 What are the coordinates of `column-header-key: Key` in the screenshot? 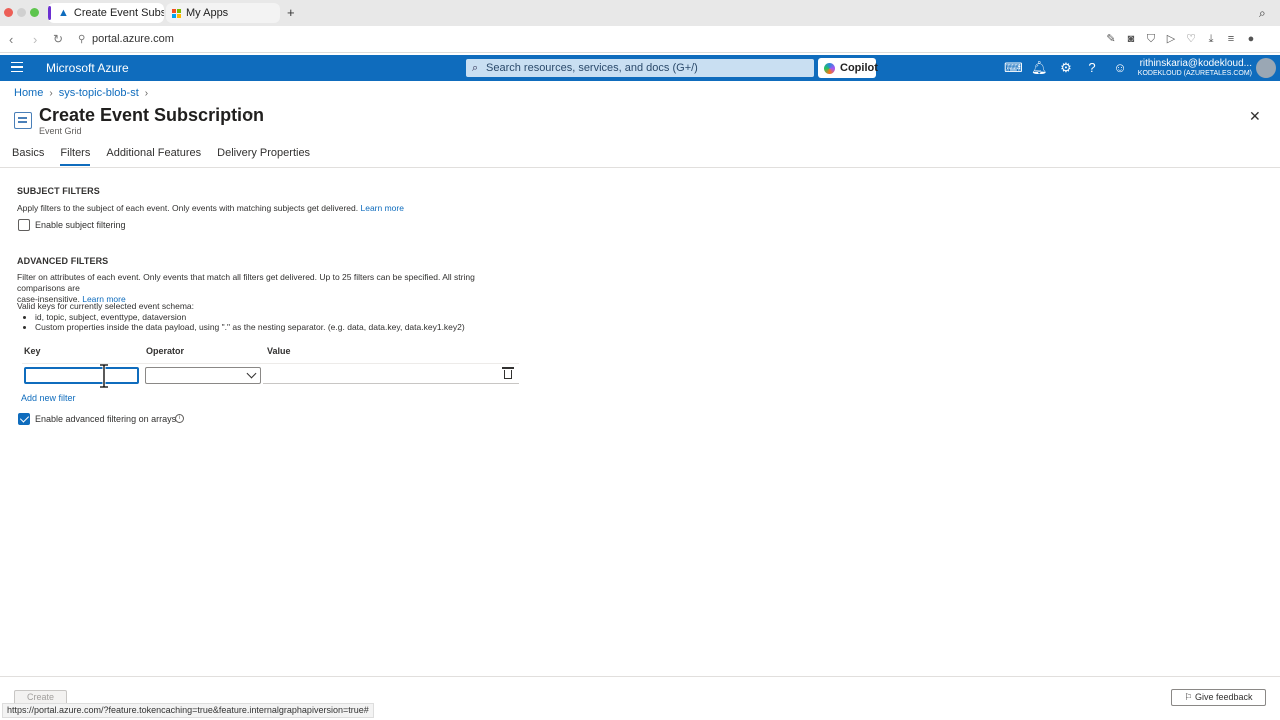 It's located at (32, 351).